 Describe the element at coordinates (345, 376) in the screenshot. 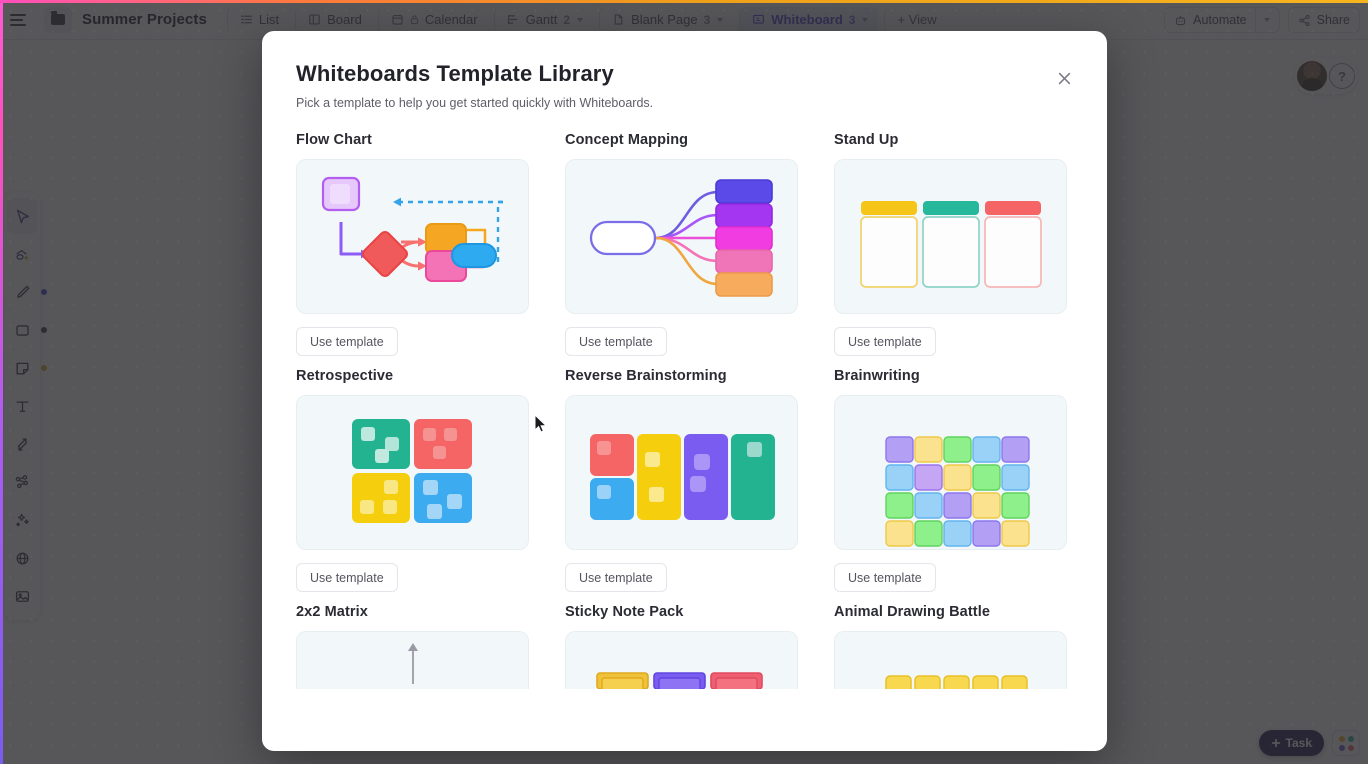

I see `template-name: Retrospective` at that location.